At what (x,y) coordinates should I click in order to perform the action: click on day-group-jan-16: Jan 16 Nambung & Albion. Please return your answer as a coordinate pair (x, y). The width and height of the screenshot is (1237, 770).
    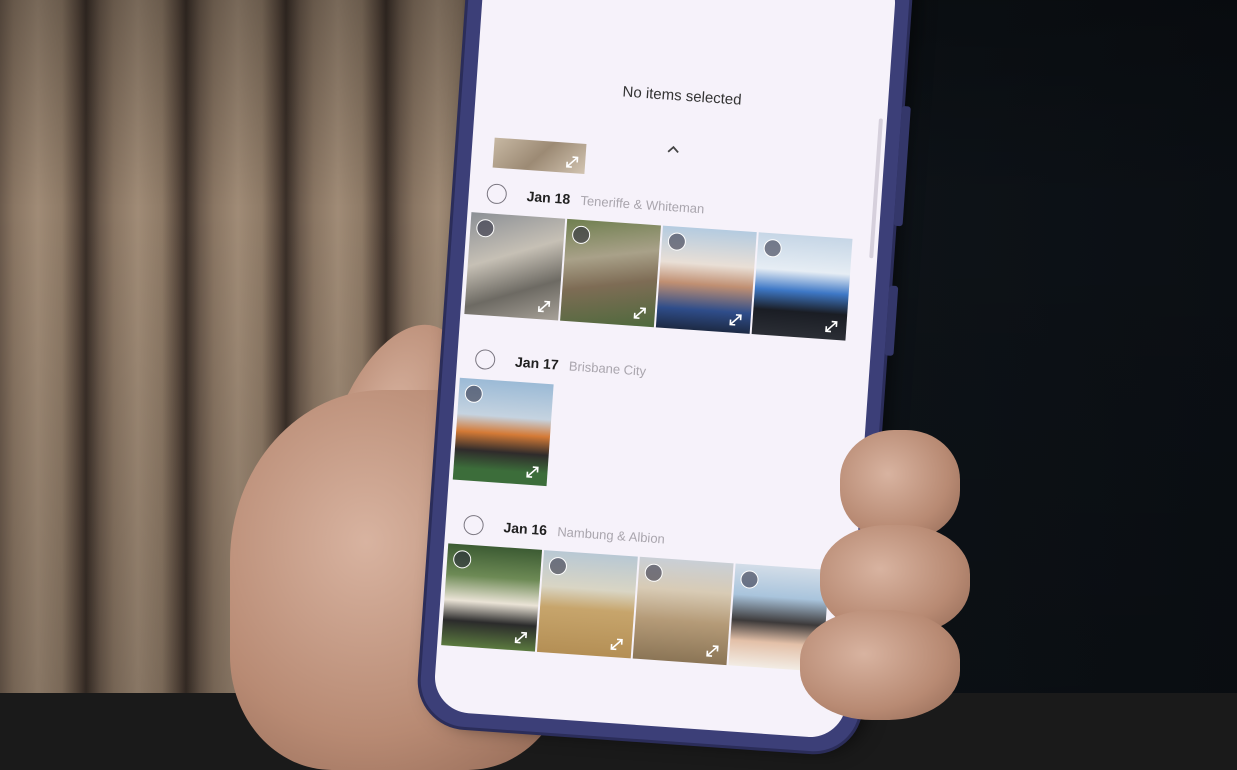
    Looking at the image, I should click on (649, 589).